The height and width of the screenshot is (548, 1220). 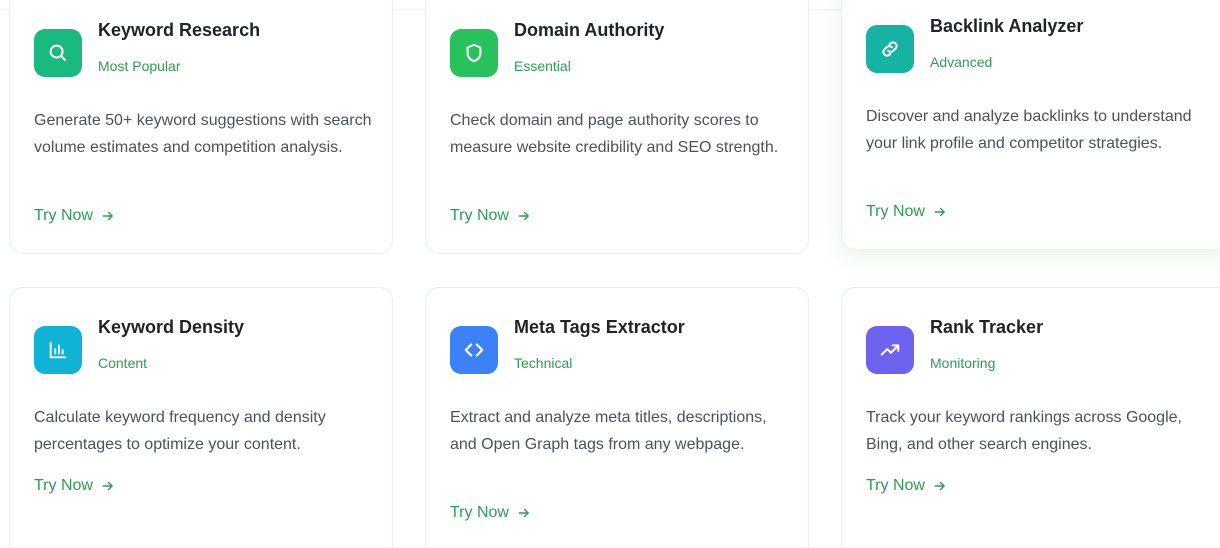 I want to click on link-icon, so click(x=890, y=49).